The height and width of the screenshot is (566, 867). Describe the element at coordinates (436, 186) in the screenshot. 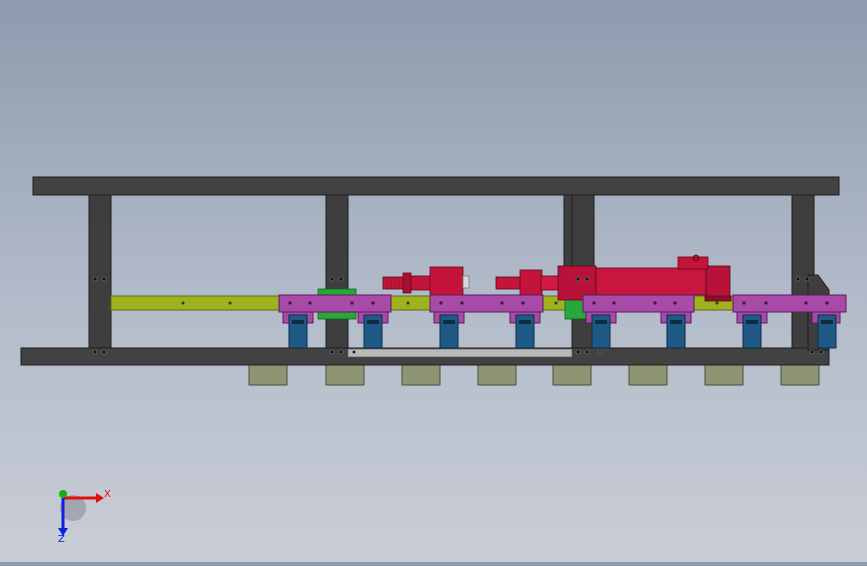

I see `top-beam` at that location.